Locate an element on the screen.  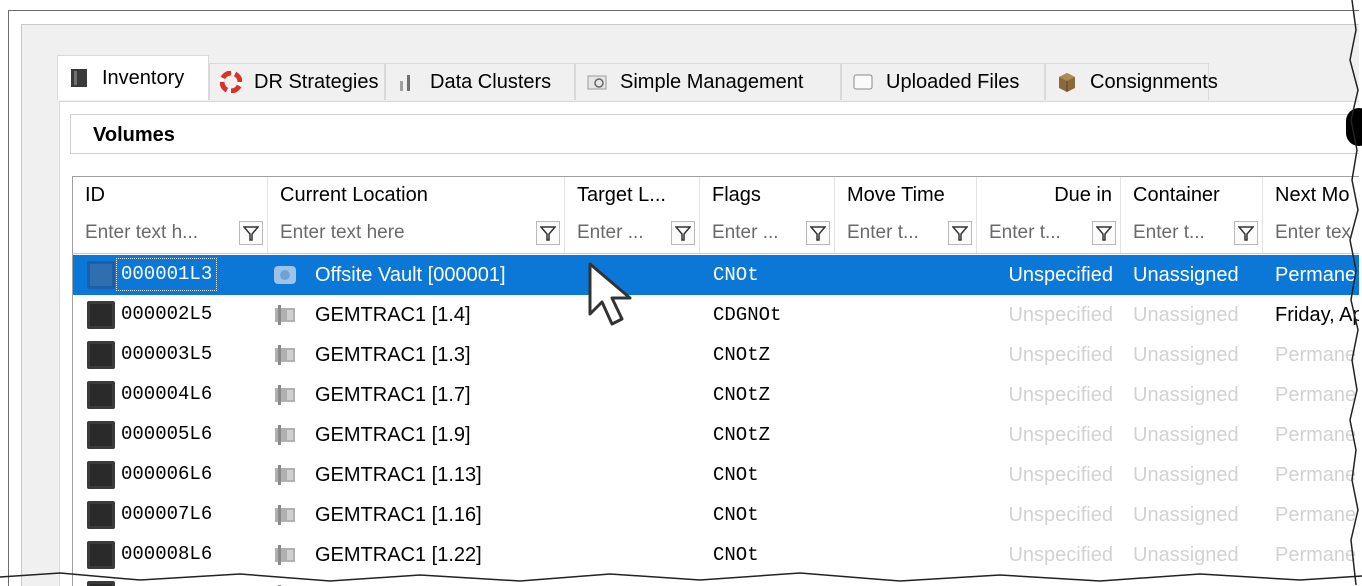
tab-inventory: Inventory is located at coordinates (133, 77).